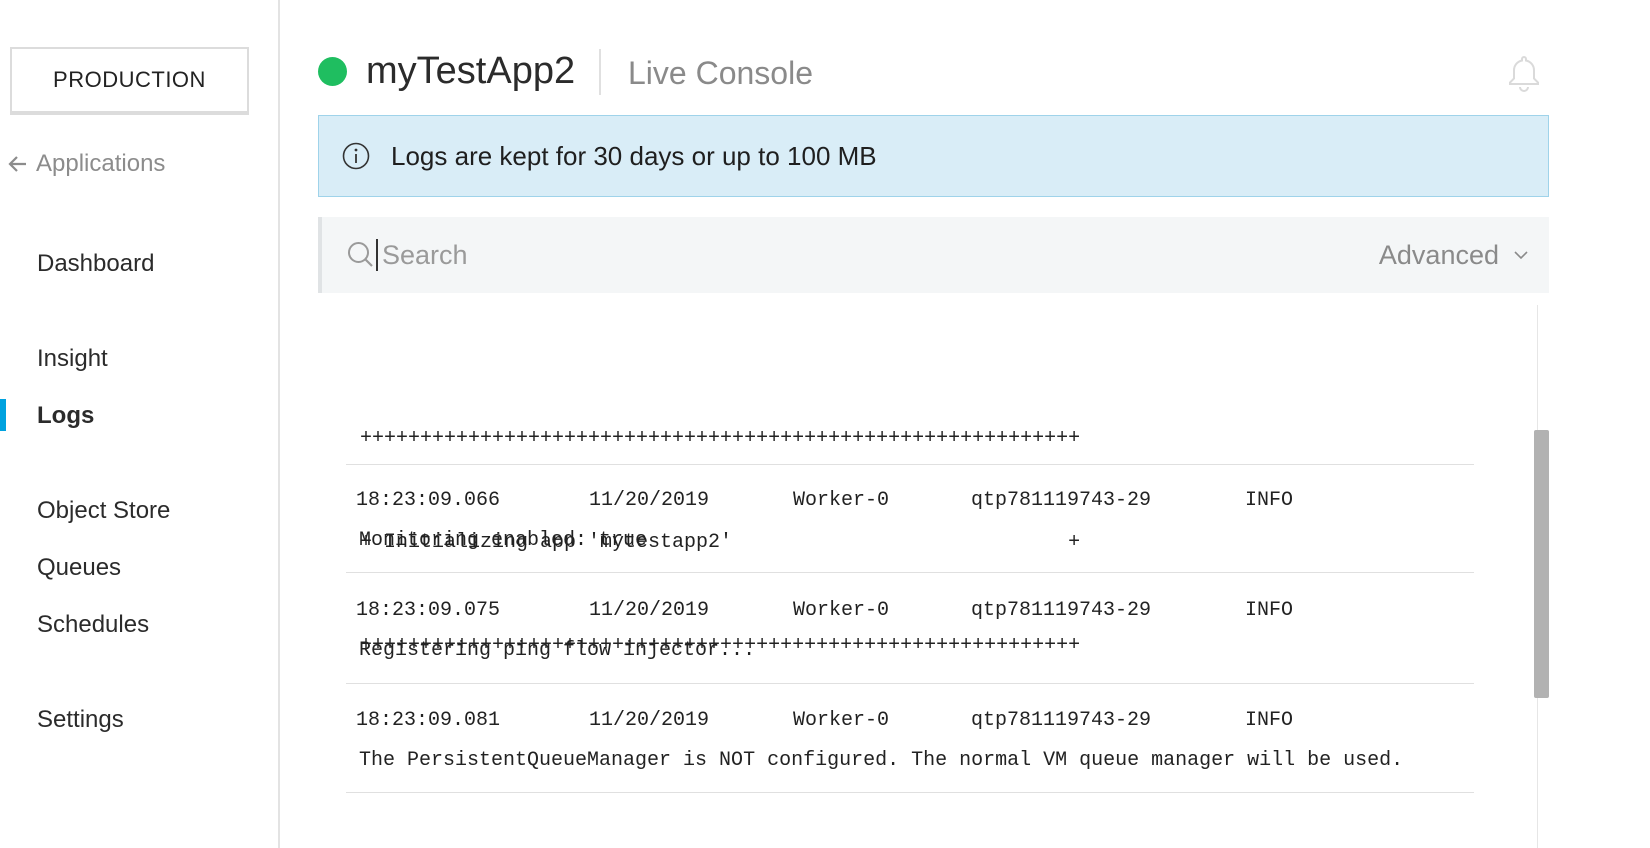 This screenshot has height=848, width=1650. What do you see at coordinates (3, 415) in the screenshot?
I see `active-nav-indicator` at bounding box center [3, 415].